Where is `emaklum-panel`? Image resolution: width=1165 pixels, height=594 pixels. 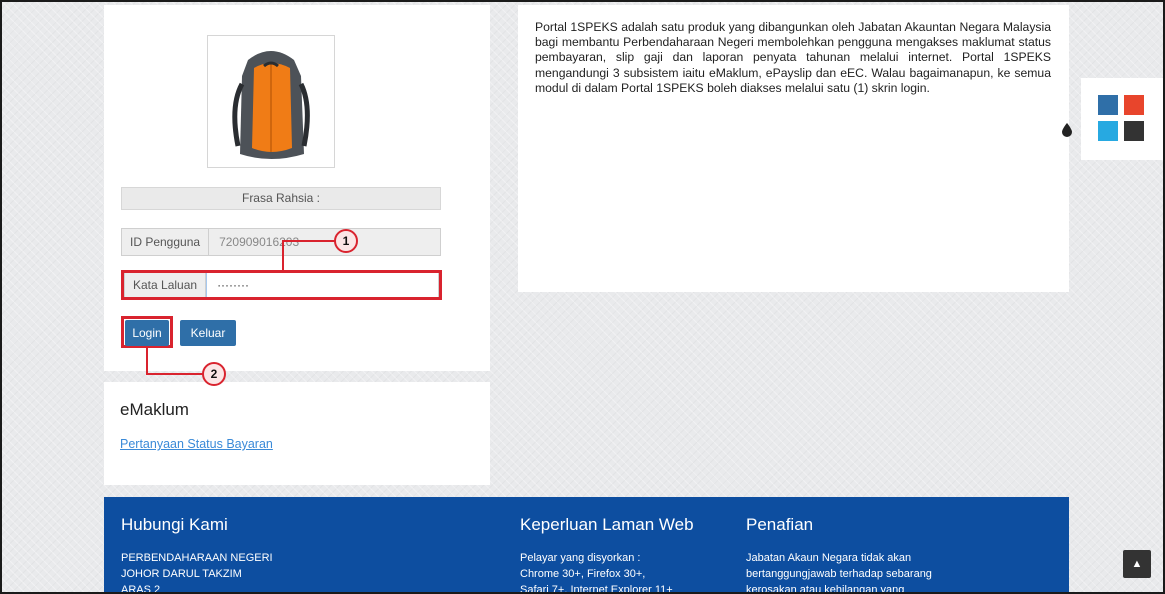
emaklum-panel is located at coordinates (297, 433).